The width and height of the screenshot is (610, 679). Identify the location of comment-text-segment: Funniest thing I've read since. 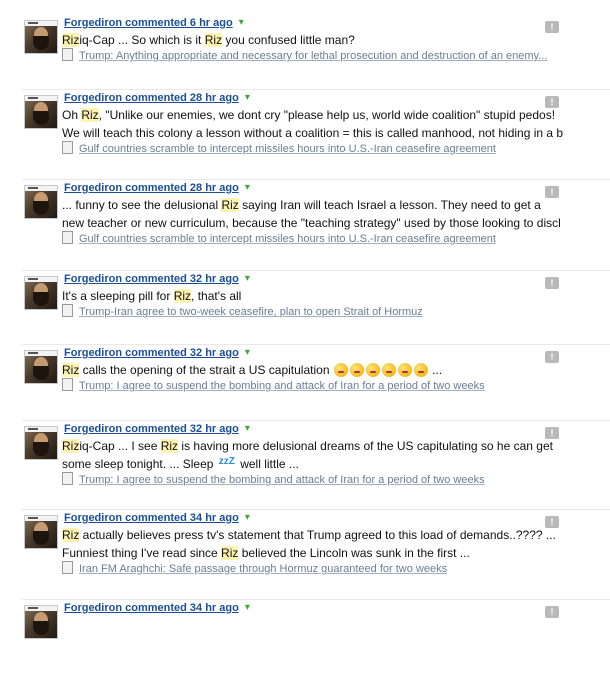
(142, 553).